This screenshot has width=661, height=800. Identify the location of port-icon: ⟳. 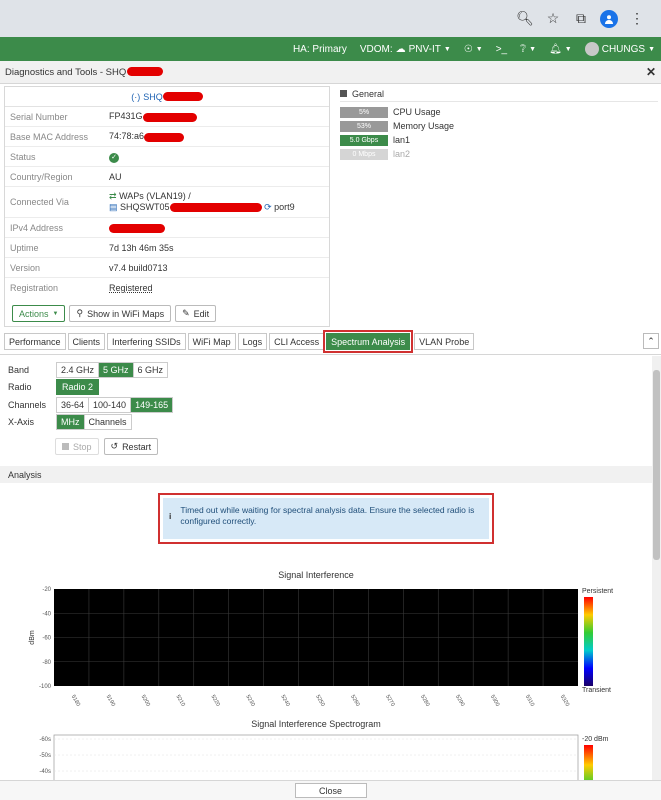
(268, 207).